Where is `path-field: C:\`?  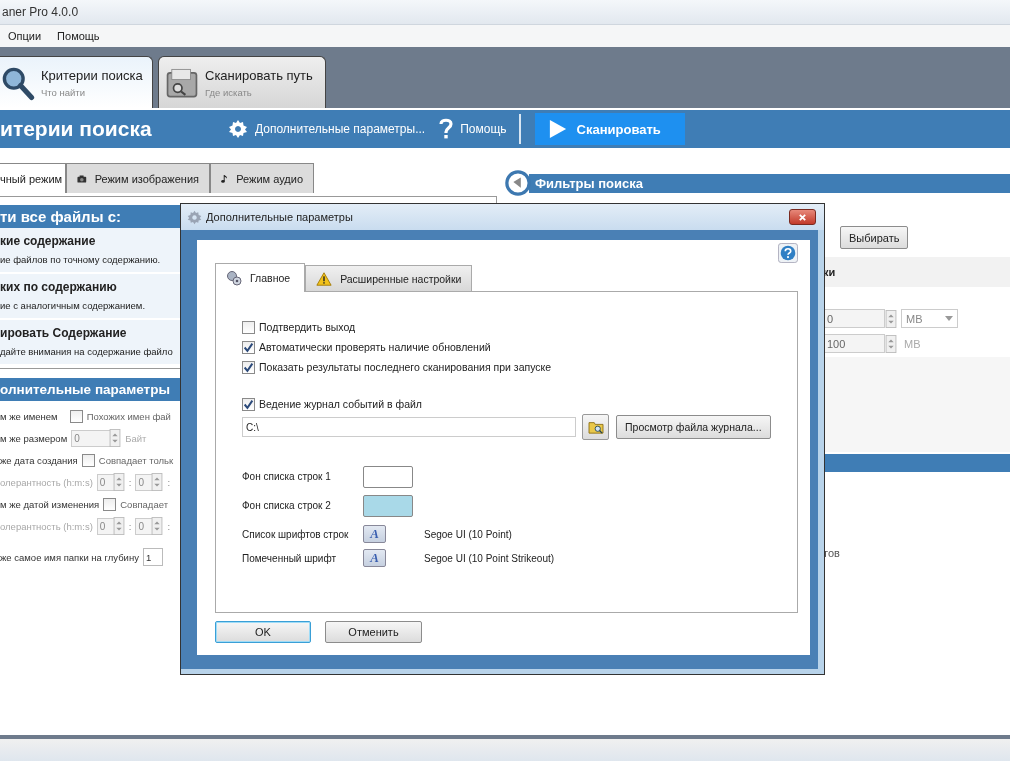
path-field: C:\ is located at coordinates (409, 427).